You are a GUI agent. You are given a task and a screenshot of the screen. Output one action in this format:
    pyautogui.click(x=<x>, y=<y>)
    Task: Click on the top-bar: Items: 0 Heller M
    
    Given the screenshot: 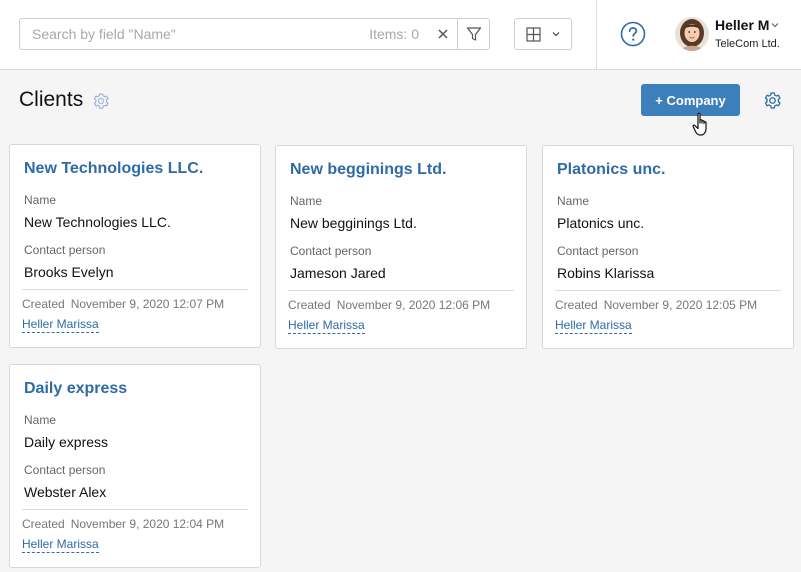 What is the action you would take?
    pyautogui.click(x=400, y=35)
    